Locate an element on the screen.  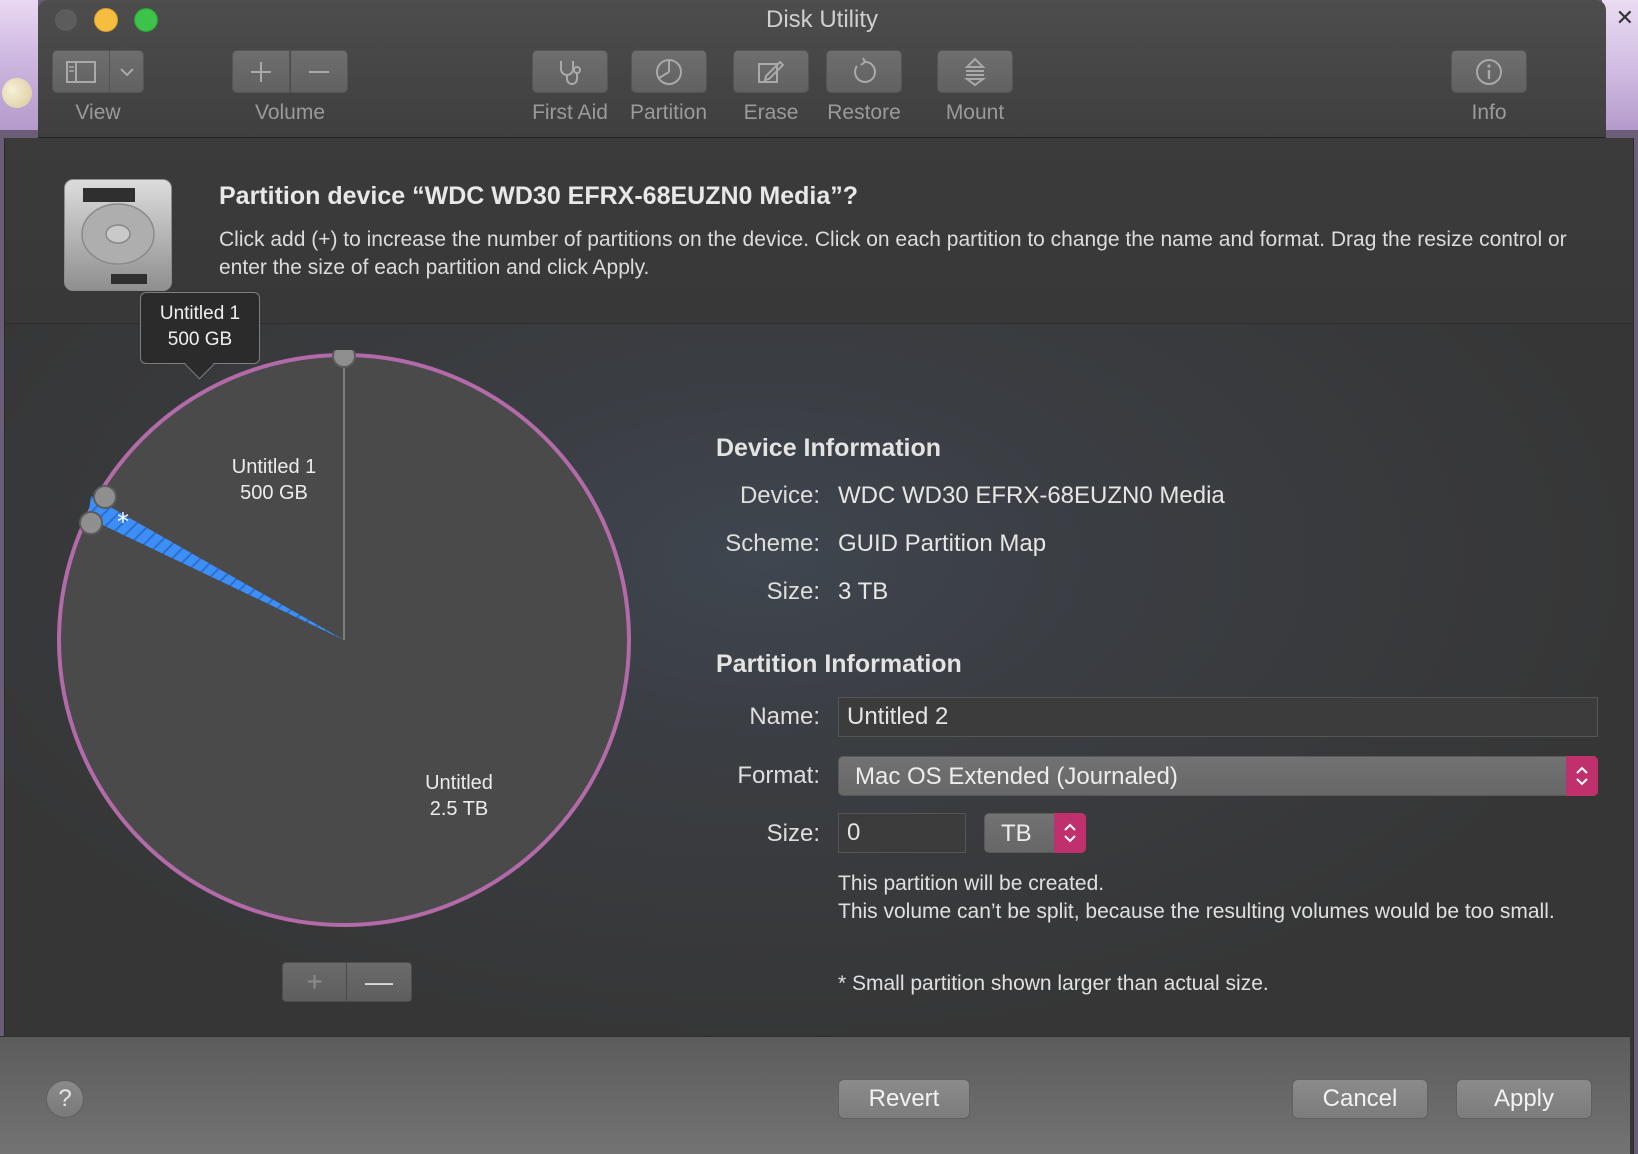
mount-icon is located at coordinates (975, 71).